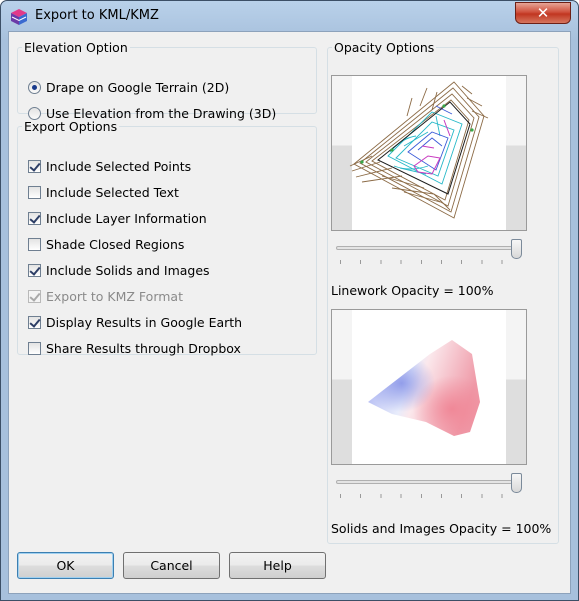 This screenshot has width=579, height=601. Describe the element at coordinates (441, 528) in the screenshot. I see `solids-opacity-label: Solids and Images Opacity = 100%` at that location.